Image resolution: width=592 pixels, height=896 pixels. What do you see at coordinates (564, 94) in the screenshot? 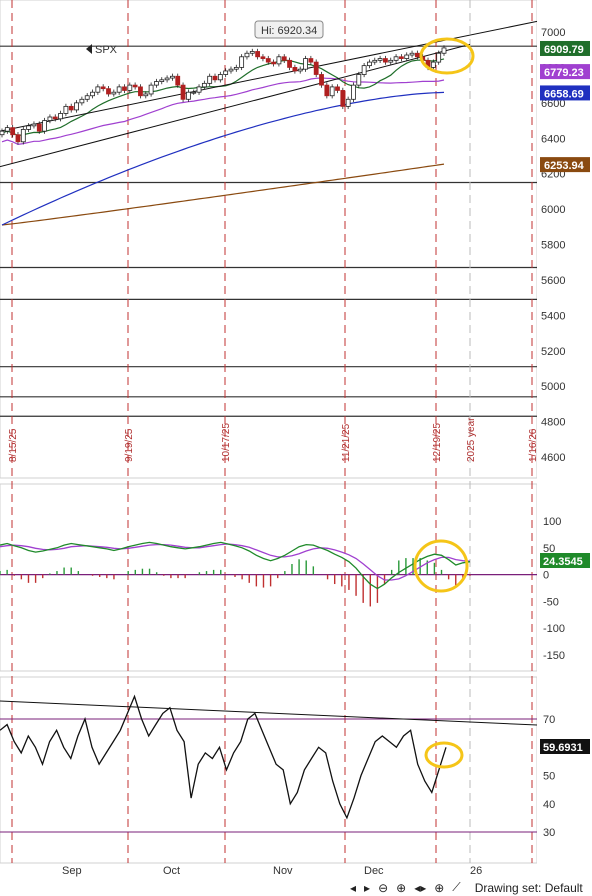
I see `price-badge-text: 6658.69` at bounding box center [564, 94].